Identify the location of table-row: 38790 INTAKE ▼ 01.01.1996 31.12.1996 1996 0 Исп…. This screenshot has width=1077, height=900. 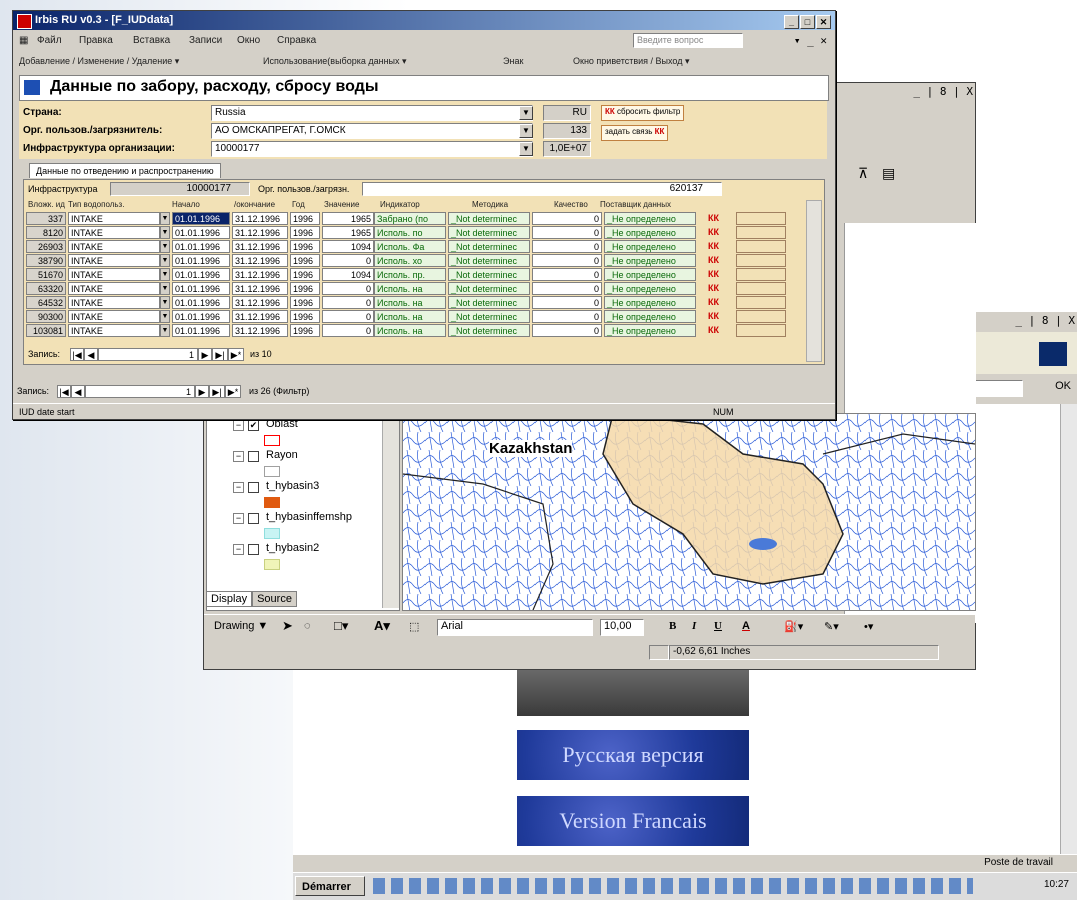
(415, 261).